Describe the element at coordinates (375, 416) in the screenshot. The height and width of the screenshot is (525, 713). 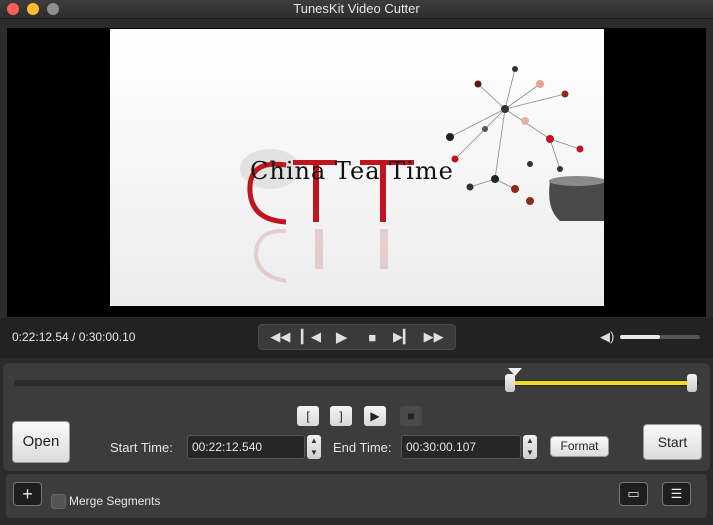
I see `preview-segment-button: ▶` at that location.